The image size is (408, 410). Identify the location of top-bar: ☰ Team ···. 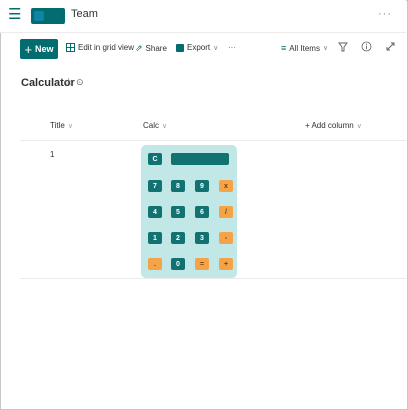
(203, 16).